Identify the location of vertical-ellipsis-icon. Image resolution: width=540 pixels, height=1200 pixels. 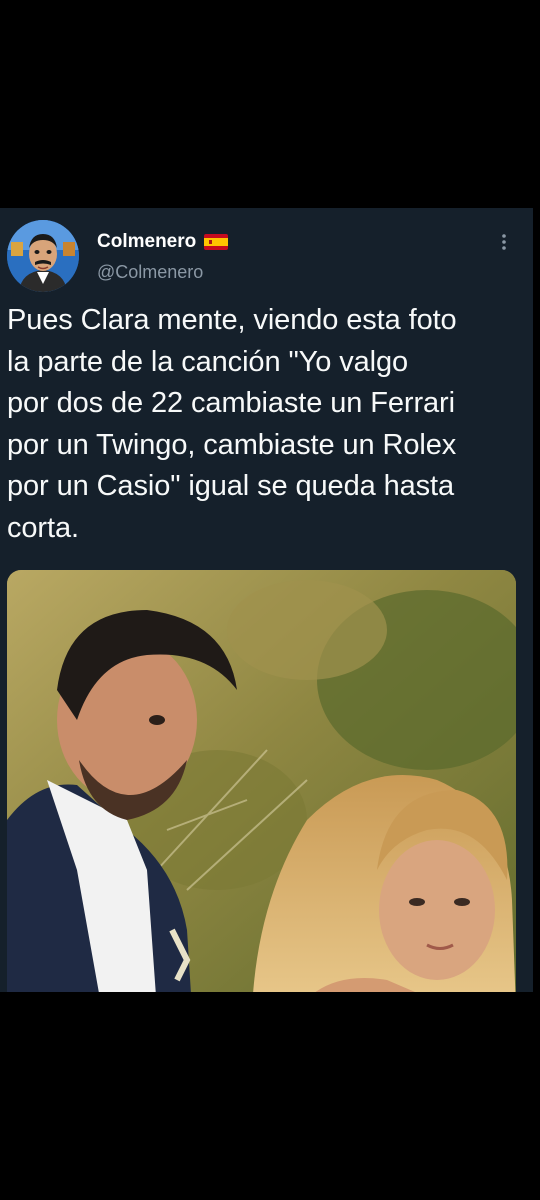
(504, 242).